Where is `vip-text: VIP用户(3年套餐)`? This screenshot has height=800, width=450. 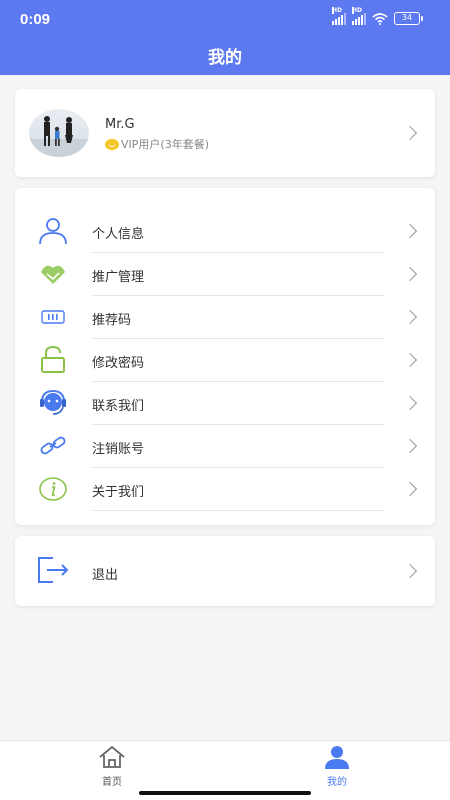
vip-text: VIP用户(3年套餐) is located at coordinates (165, 144).